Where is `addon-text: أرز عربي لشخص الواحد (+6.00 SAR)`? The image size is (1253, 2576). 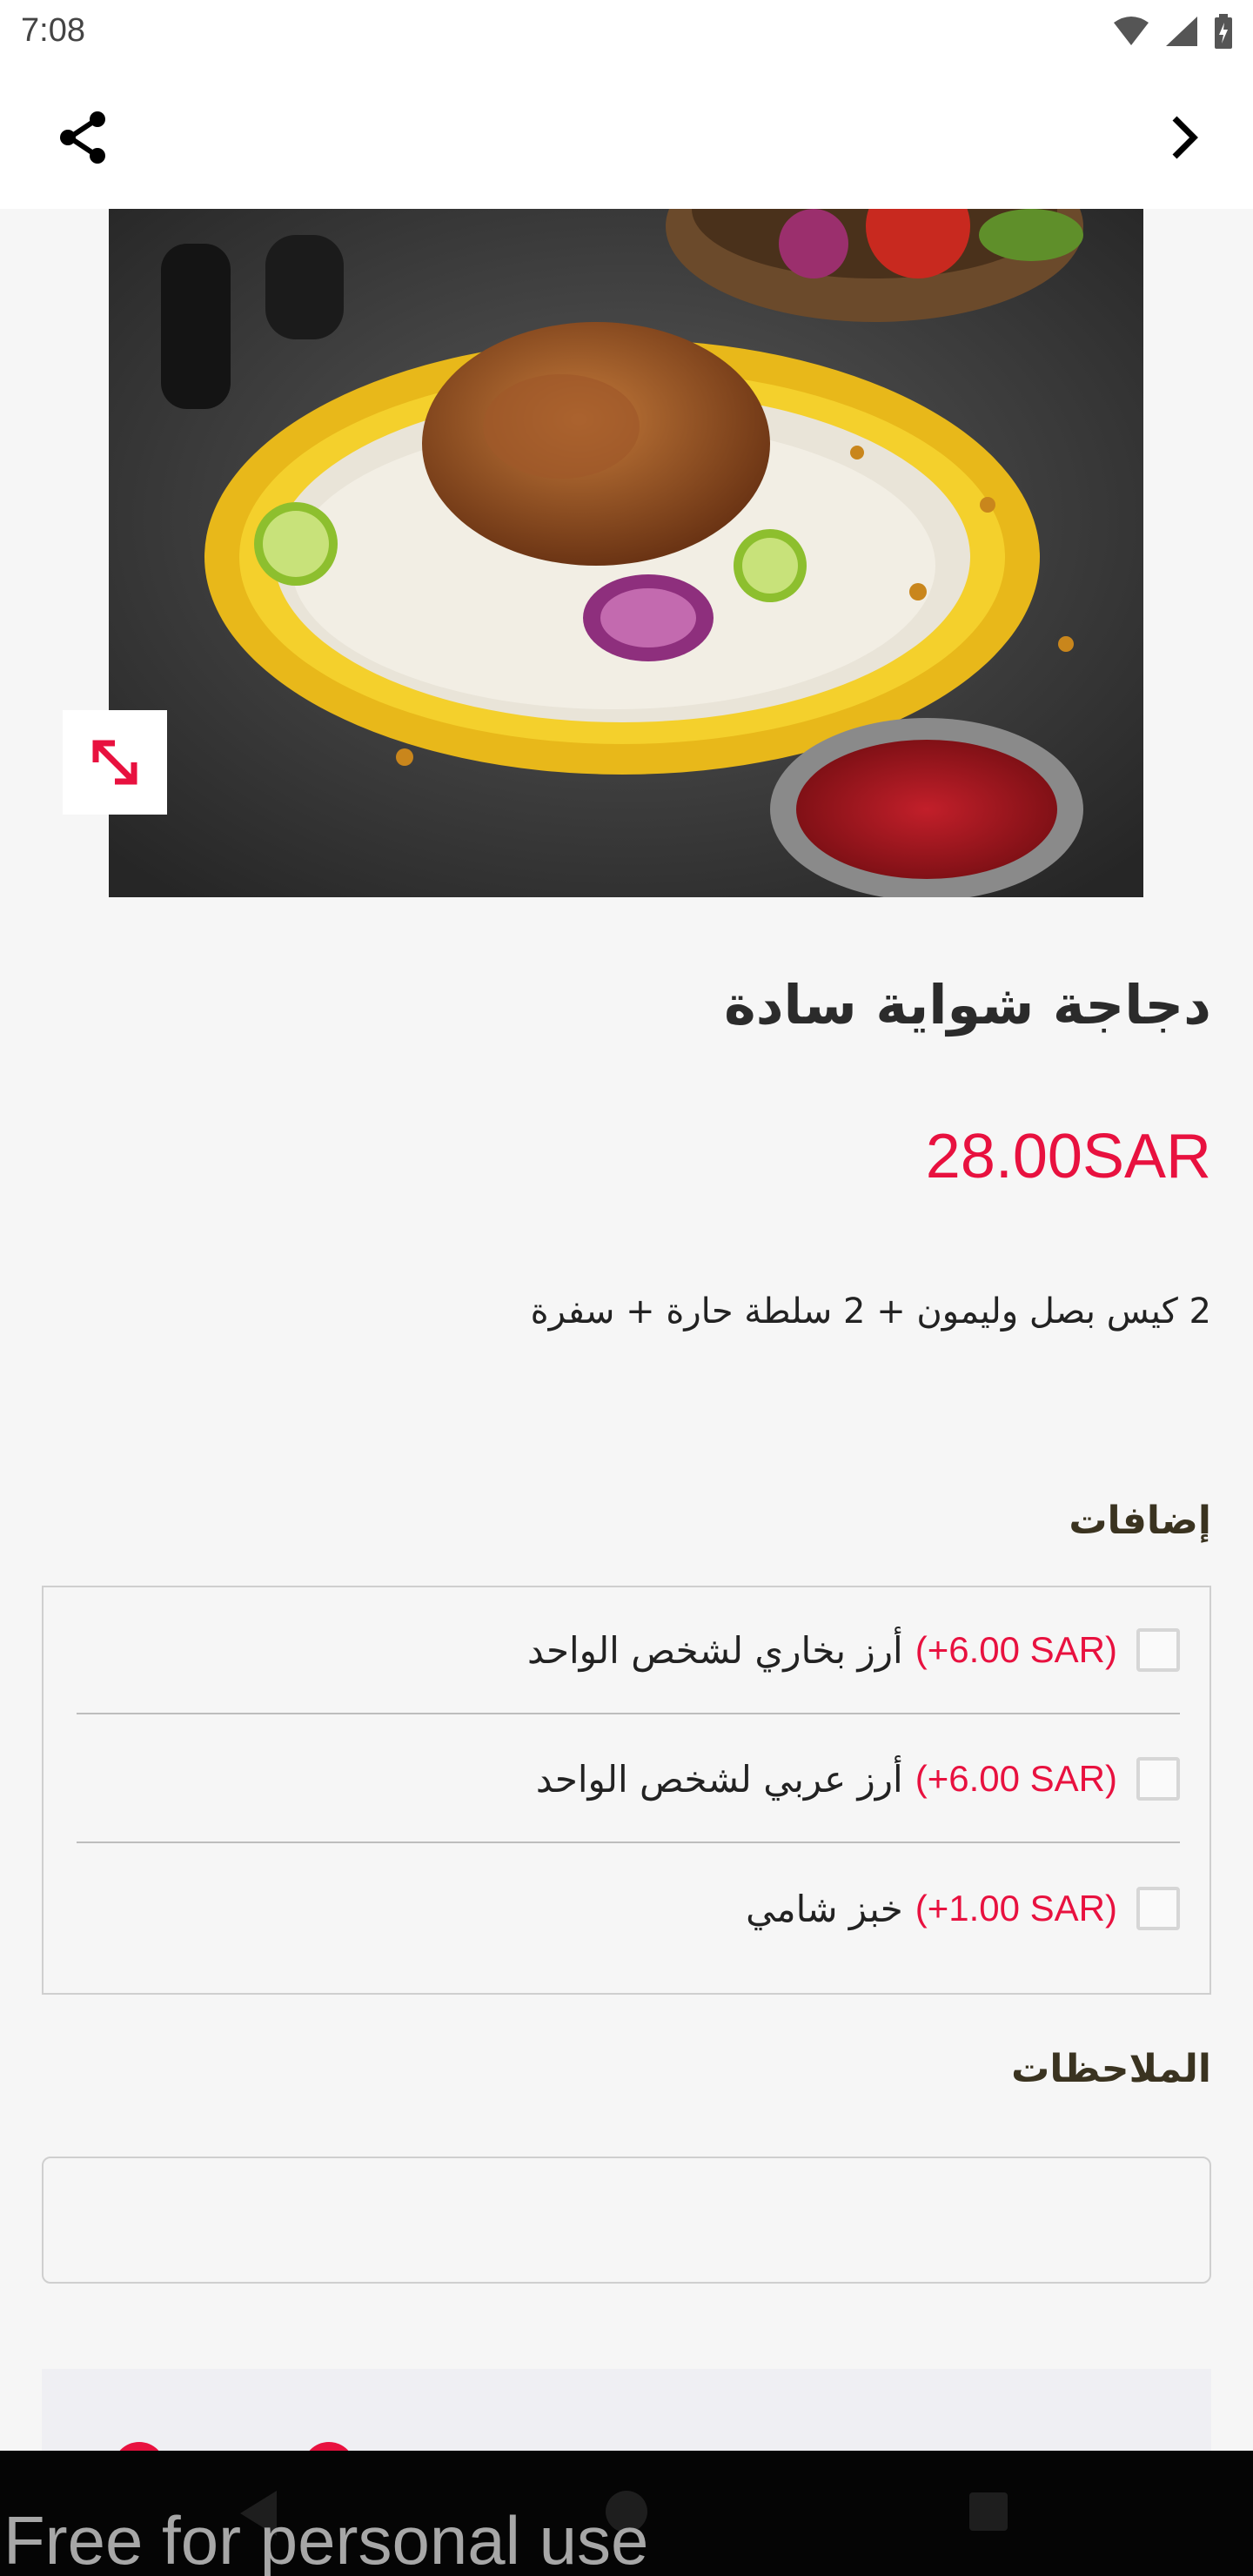
addon-text: أرز عربي لشخص الواحد (+6.00 SAR) is located at coordinates (826, 1779).